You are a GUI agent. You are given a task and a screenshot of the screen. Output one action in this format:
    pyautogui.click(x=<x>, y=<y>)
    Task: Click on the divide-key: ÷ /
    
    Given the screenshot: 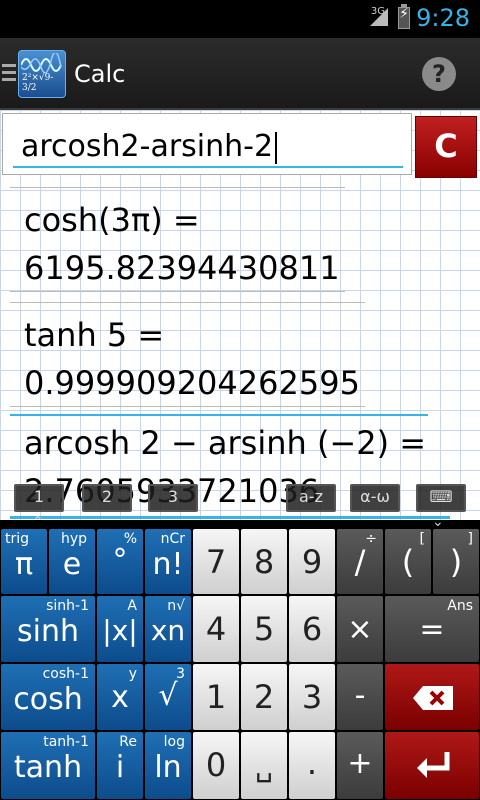 What is the action you would take?
    pyautogui.click(x=360, y=561)
    